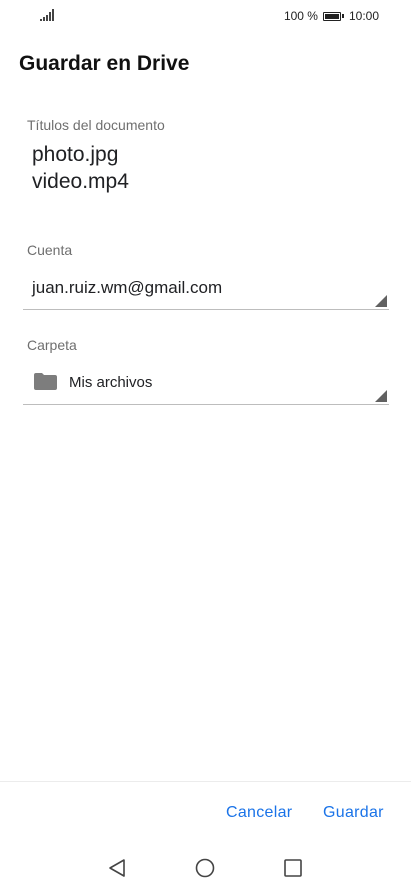 This screenshot has width=411, height=892. I want to click on home-circle-icon, so click(205, 868).